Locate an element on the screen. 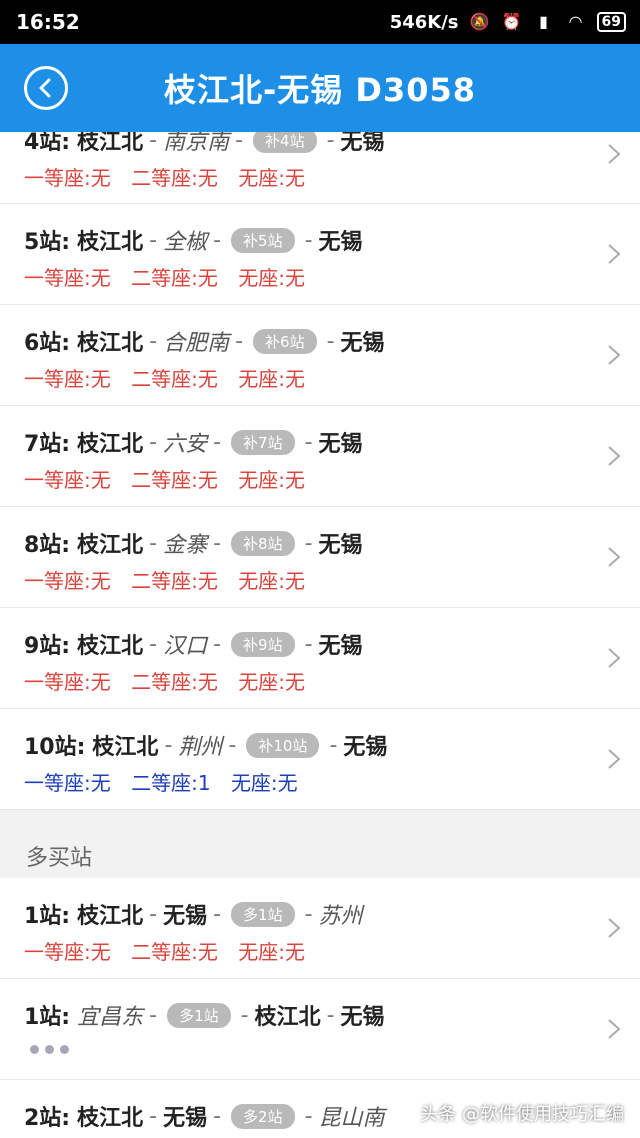 The width and height of the screenshot is (640, 1138). extended-station: 苏州 is located at coordinates (340, 916).